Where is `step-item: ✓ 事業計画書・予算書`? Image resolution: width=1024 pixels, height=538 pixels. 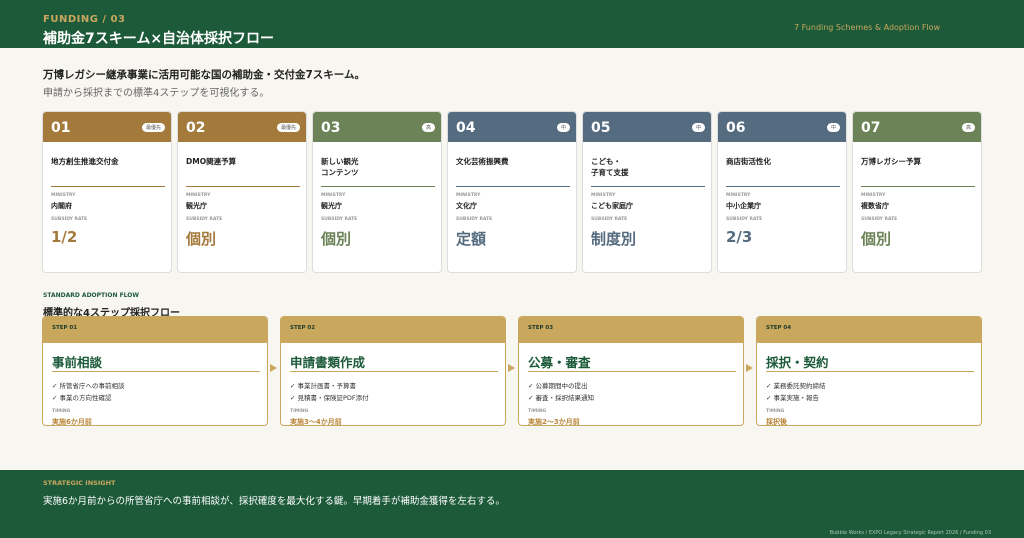 step-item: ✓ 事業計画書・予算書 is located at coordinates (323, 386).